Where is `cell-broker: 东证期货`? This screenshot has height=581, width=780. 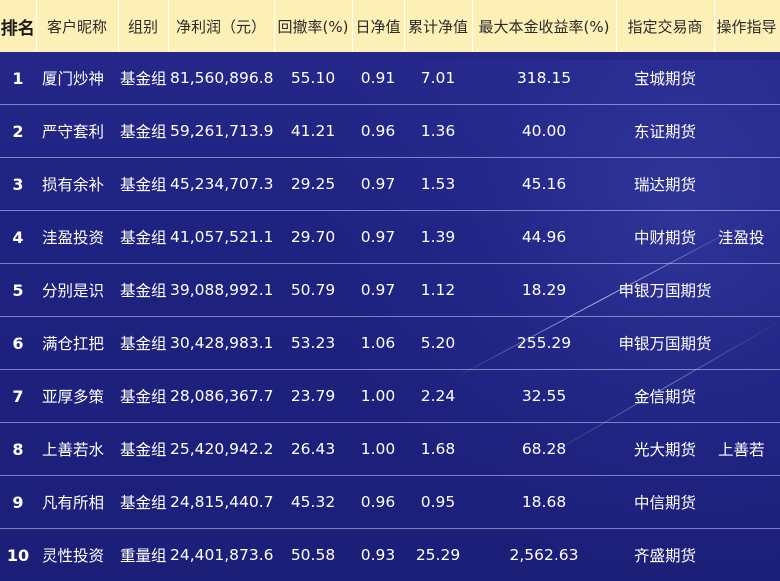
cell-broker: 东证期货 is located at coordinates (665, 131).